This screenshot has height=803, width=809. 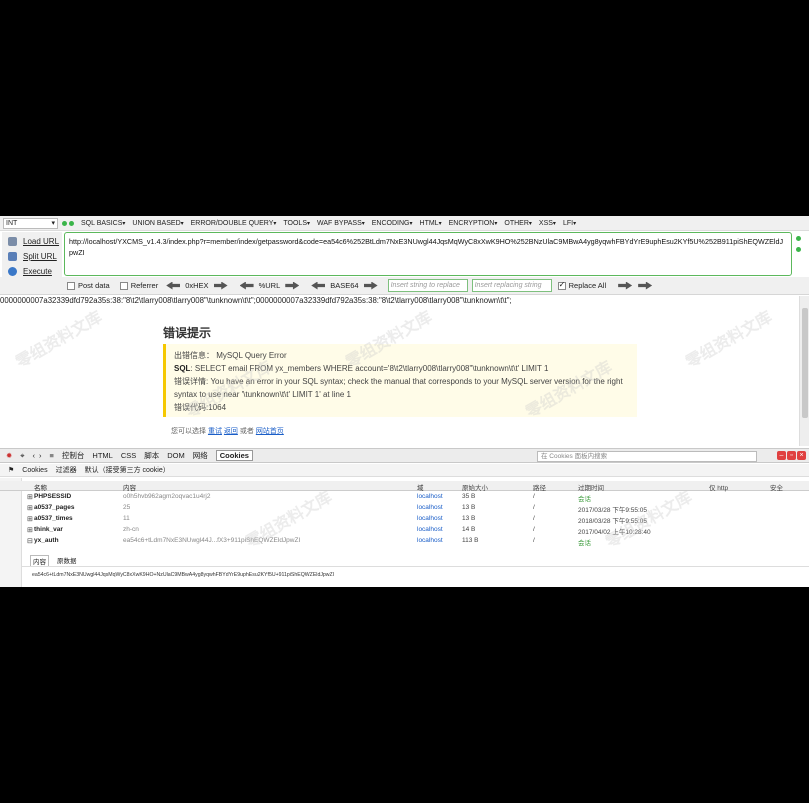 I want to click on post-data-checkbox, so click(x=71, y=285).